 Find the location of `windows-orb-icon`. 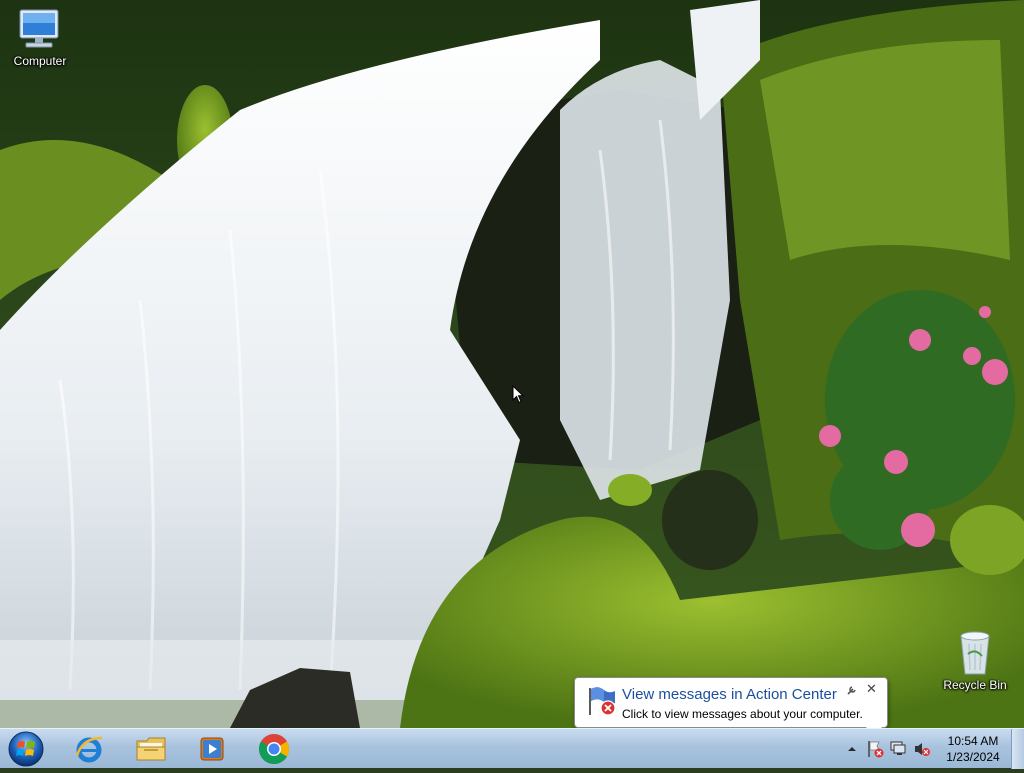

windows-orb-icon is located at coordinates (26, 749).